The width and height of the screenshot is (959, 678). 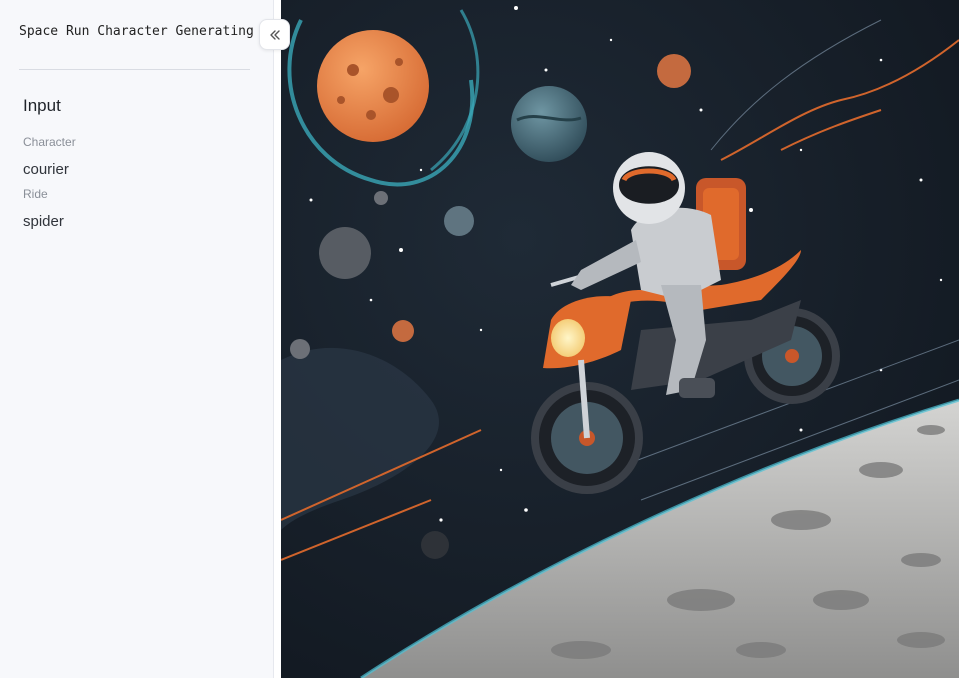 What do you see at coordinates (549, 124) in the screenshot?
I see `blue-planet` at bounding box center [549, 124].